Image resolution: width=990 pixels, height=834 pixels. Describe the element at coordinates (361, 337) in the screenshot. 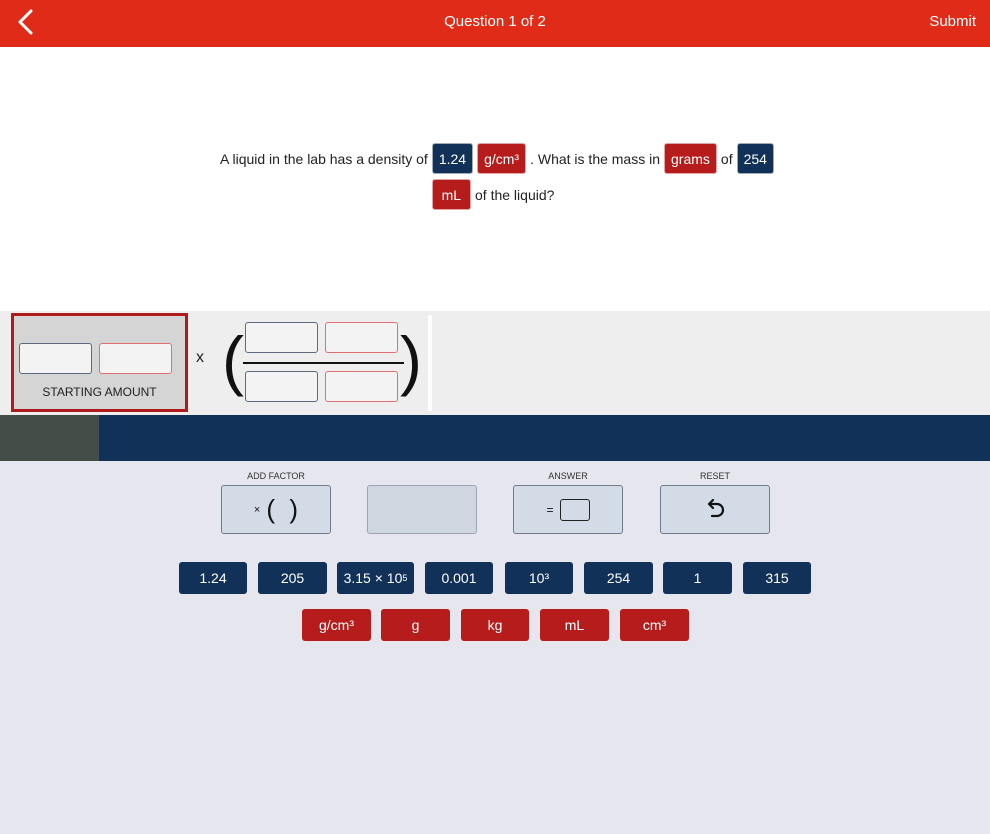

I see `factor-numerator-unit-slot` at that location.